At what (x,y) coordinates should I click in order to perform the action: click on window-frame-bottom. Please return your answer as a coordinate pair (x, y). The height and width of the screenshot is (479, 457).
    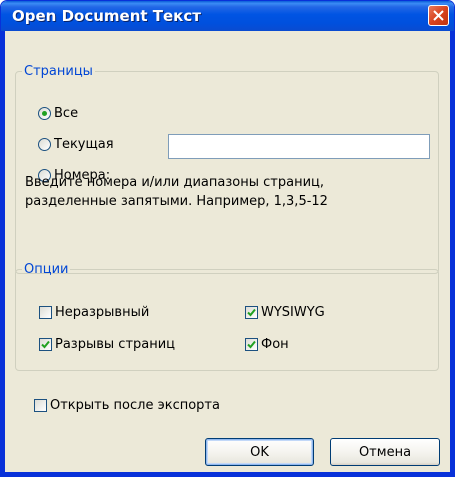
    Looking at the image, I should click on (227, 474).